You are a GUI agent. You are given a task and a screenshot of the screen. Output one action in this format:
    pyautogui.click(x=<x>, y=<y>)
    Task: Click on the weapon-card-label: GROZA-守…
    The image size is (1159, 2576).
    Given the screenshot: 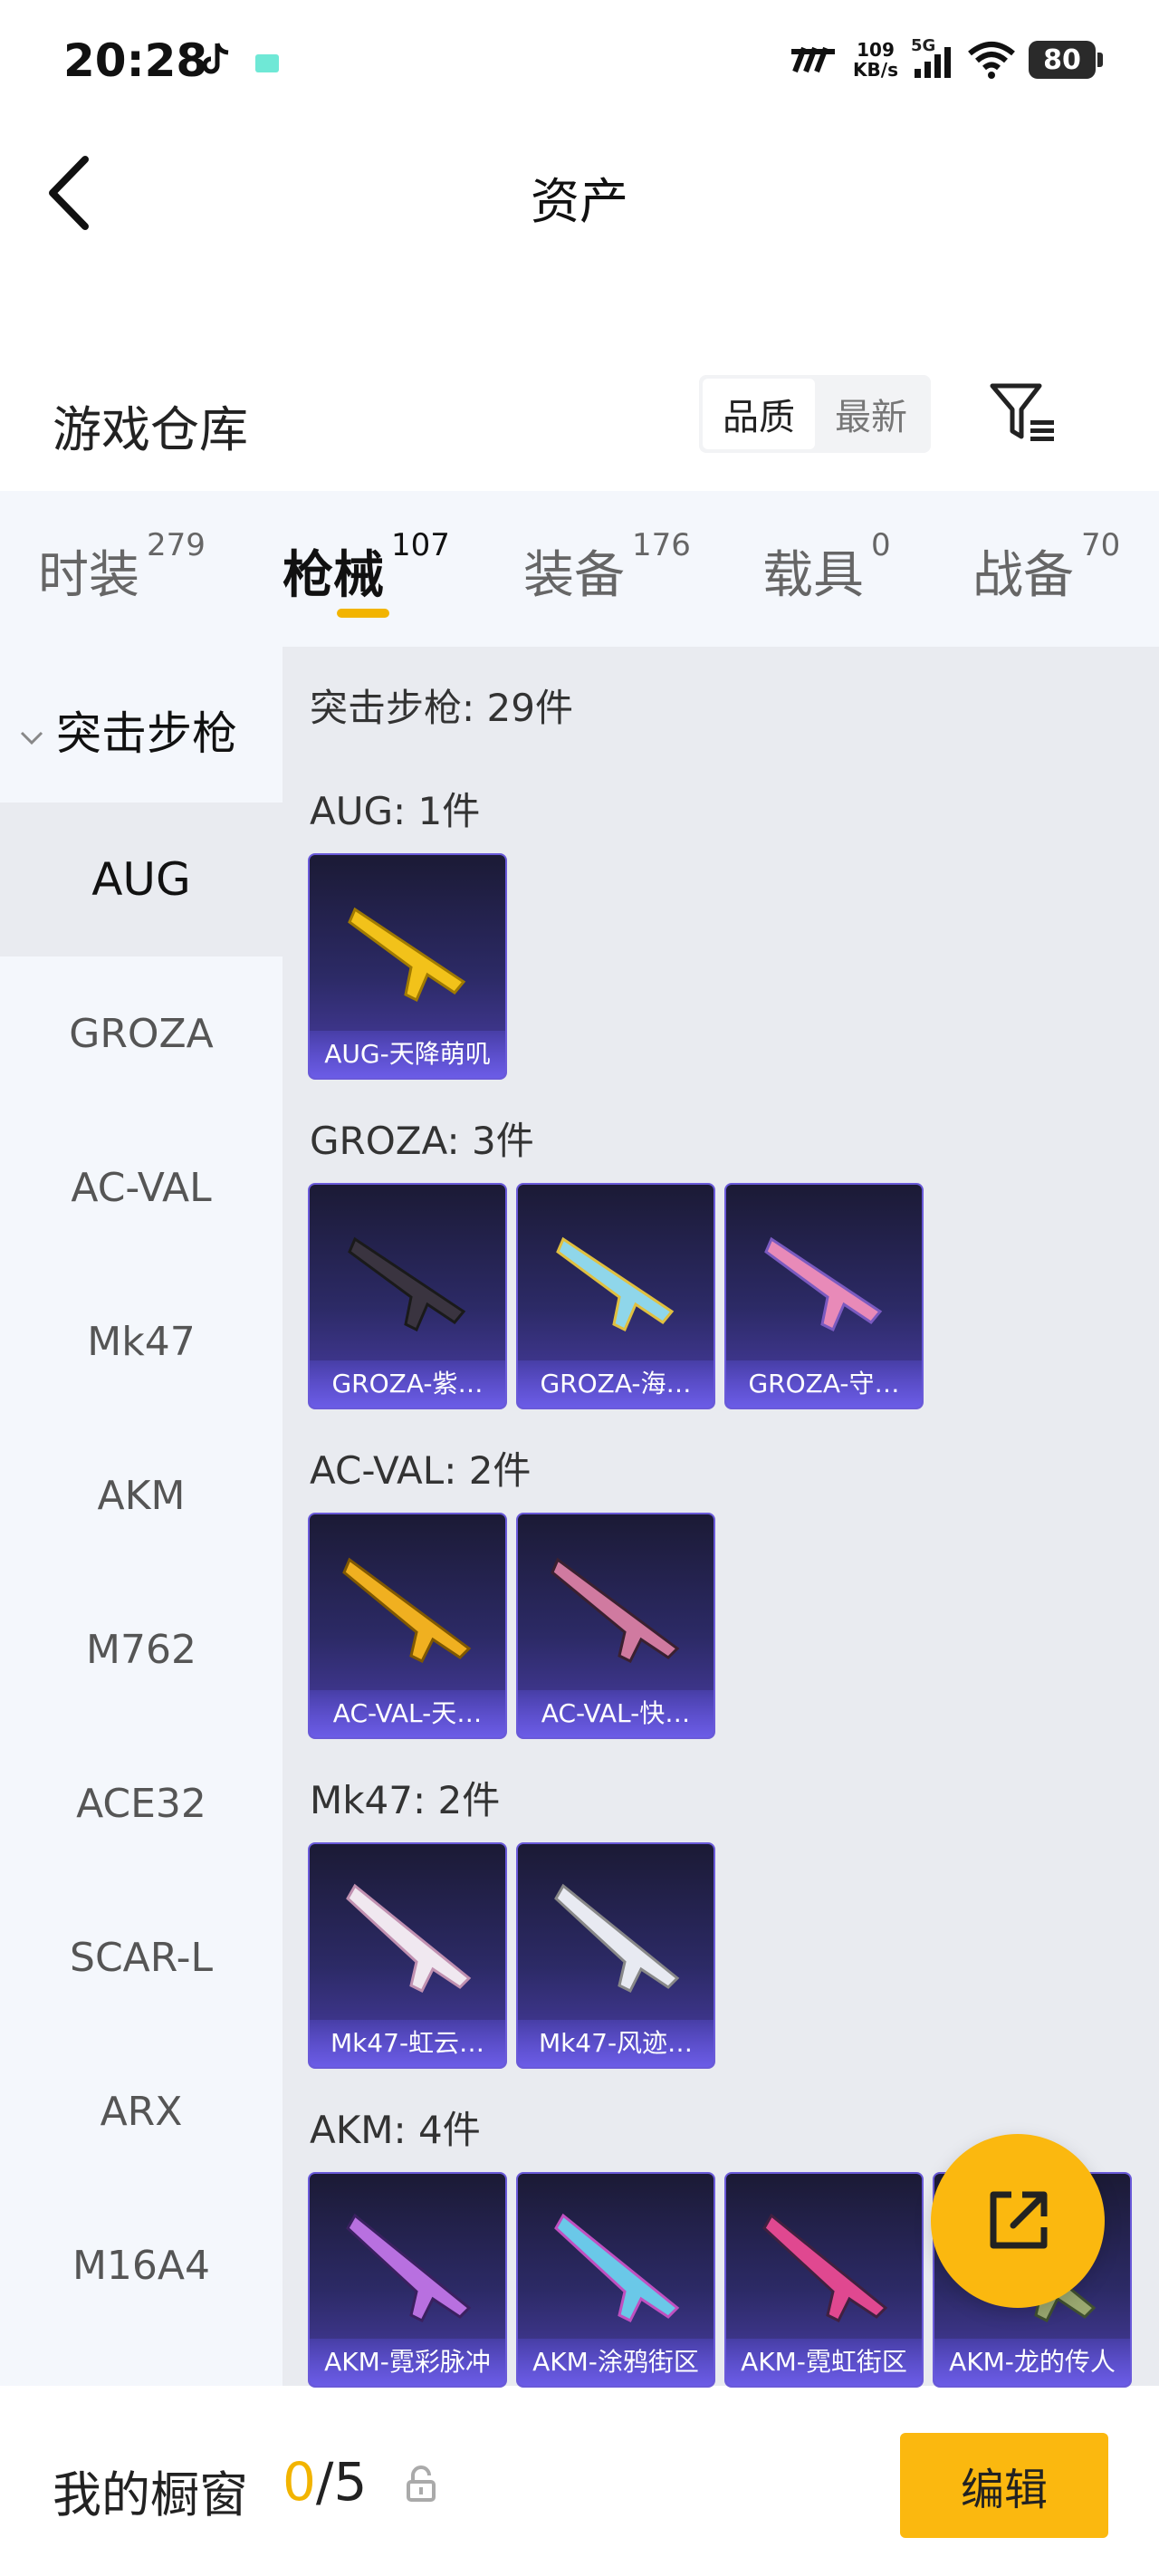 What is the action you would take?
    pyautogui.click(x=824, y=1384)
    